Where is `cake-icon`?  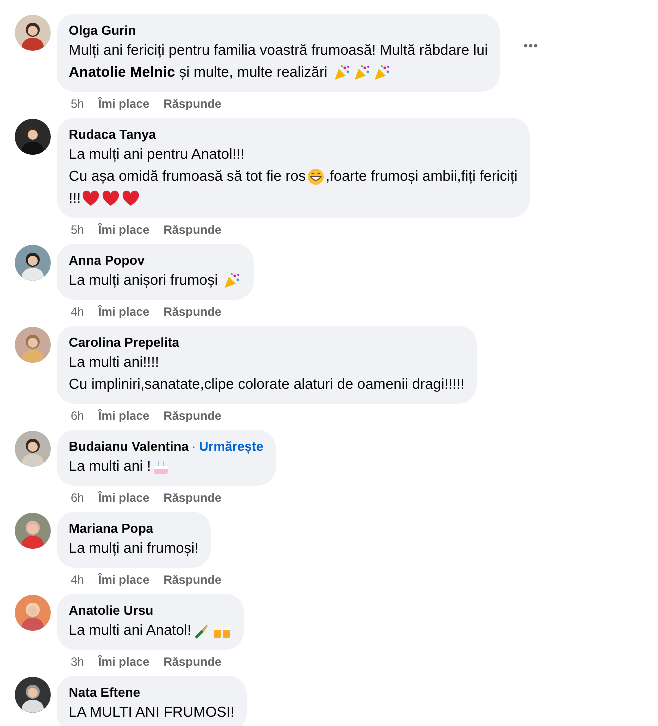 cake-icon is located at coordinates (161, 467).